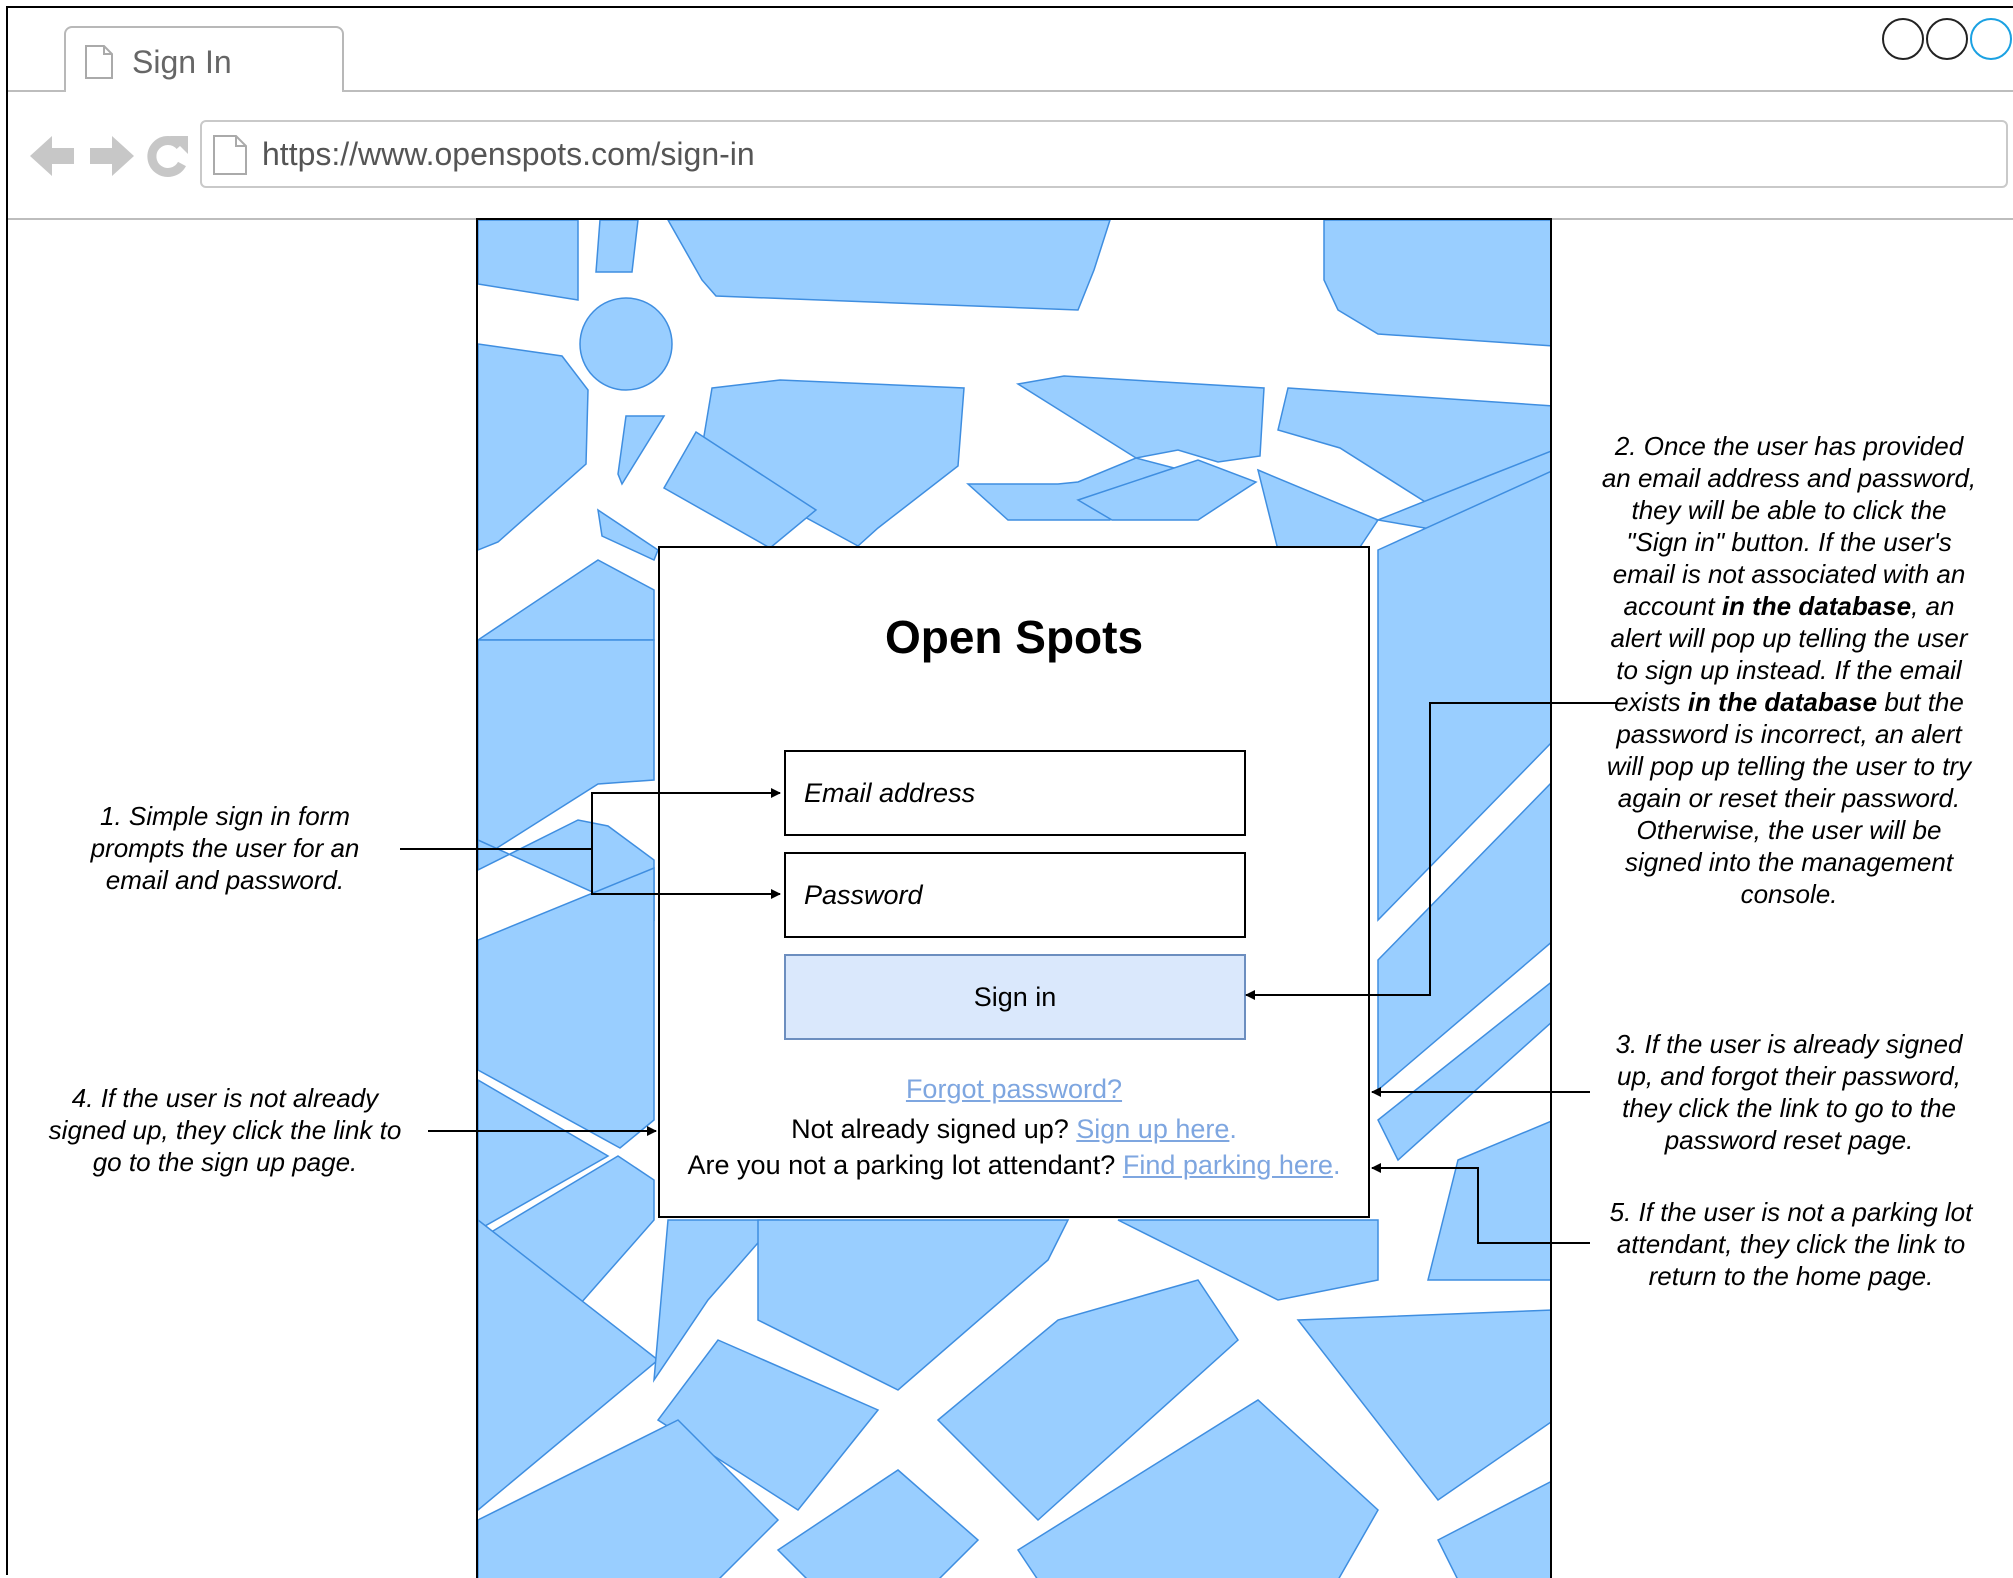 The image size is (2013, 1578). I want to click on maximize-button, so click(1947, 39).